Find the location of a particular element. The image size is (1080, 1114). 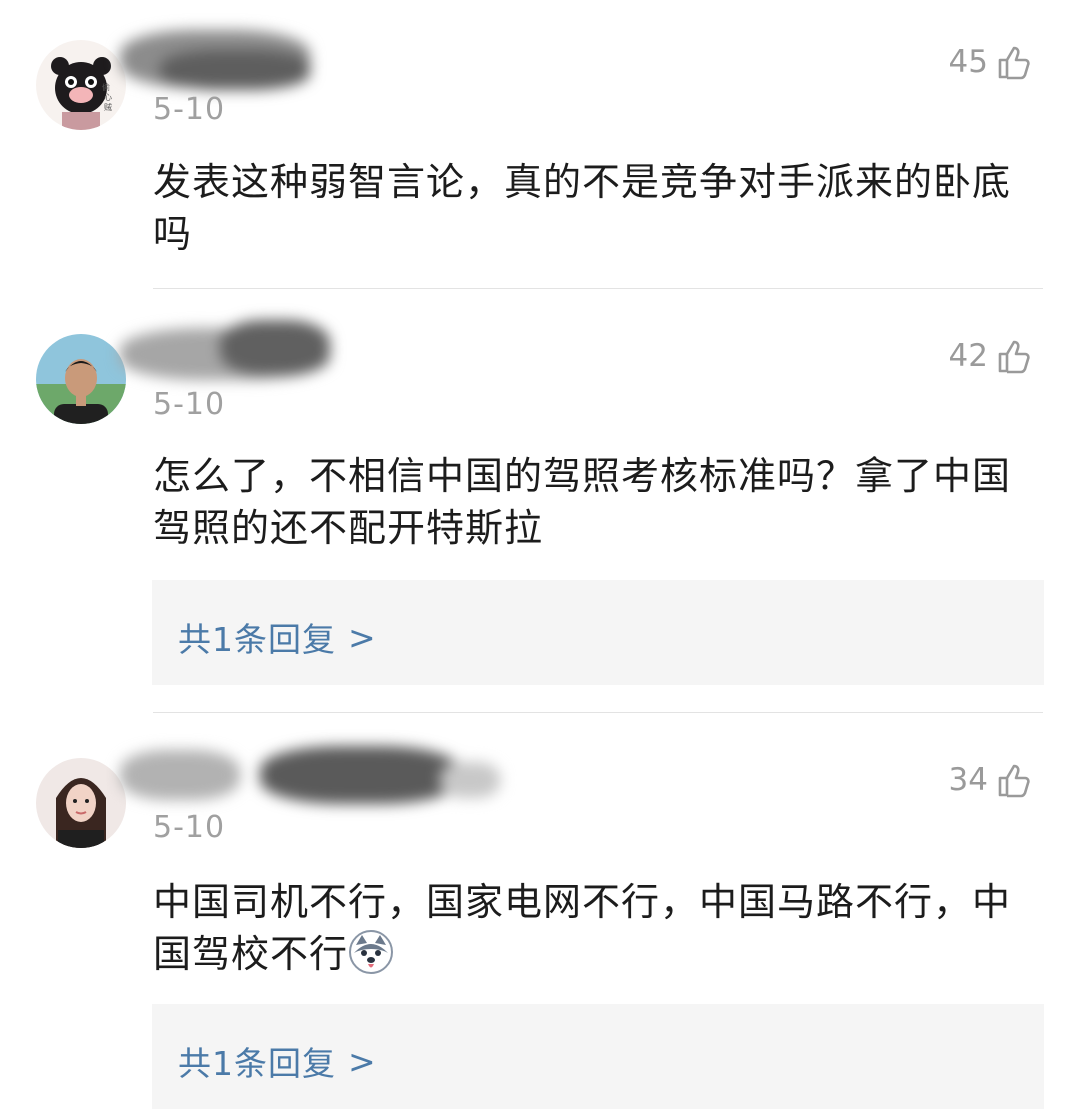

young-man-avatar-icon is located at coordinates (81, 379).